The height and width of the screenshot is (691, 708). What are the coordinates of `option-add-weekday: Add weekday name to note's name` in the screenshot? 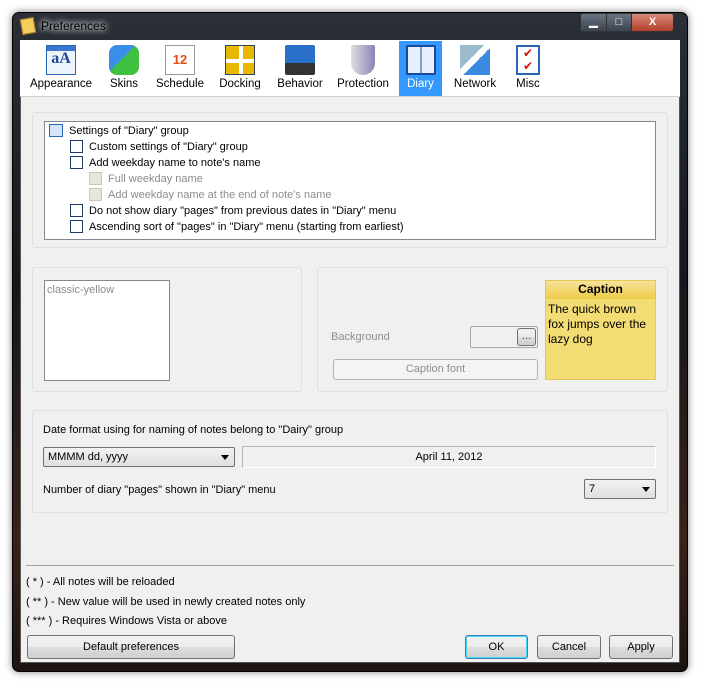 It's located at (165, 162).